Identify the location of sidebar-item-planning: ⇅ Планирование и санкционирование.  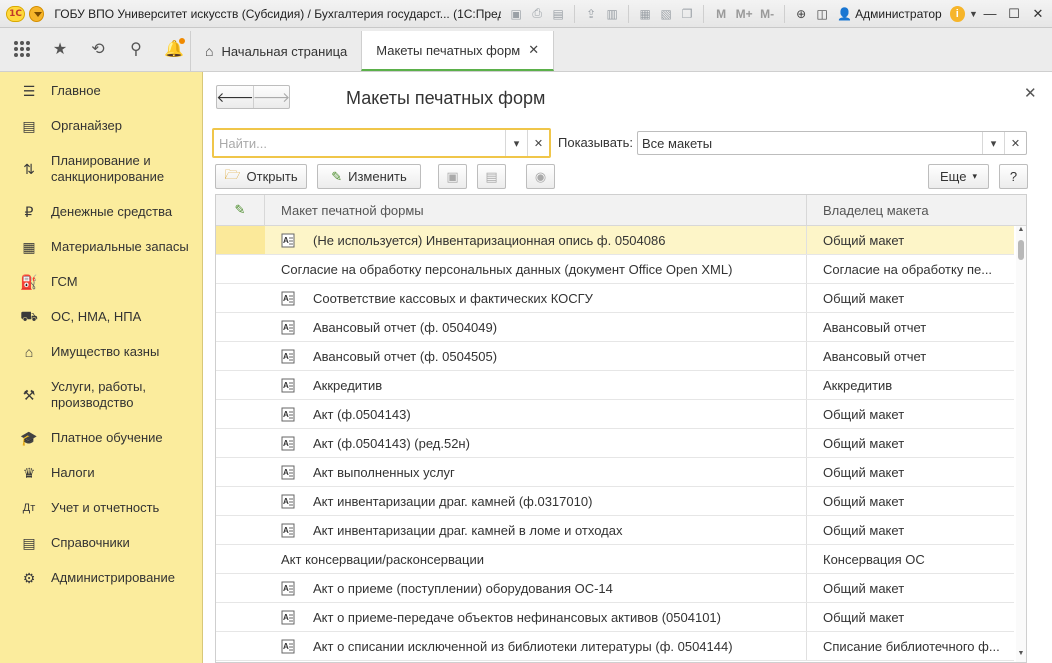
(101, 169).